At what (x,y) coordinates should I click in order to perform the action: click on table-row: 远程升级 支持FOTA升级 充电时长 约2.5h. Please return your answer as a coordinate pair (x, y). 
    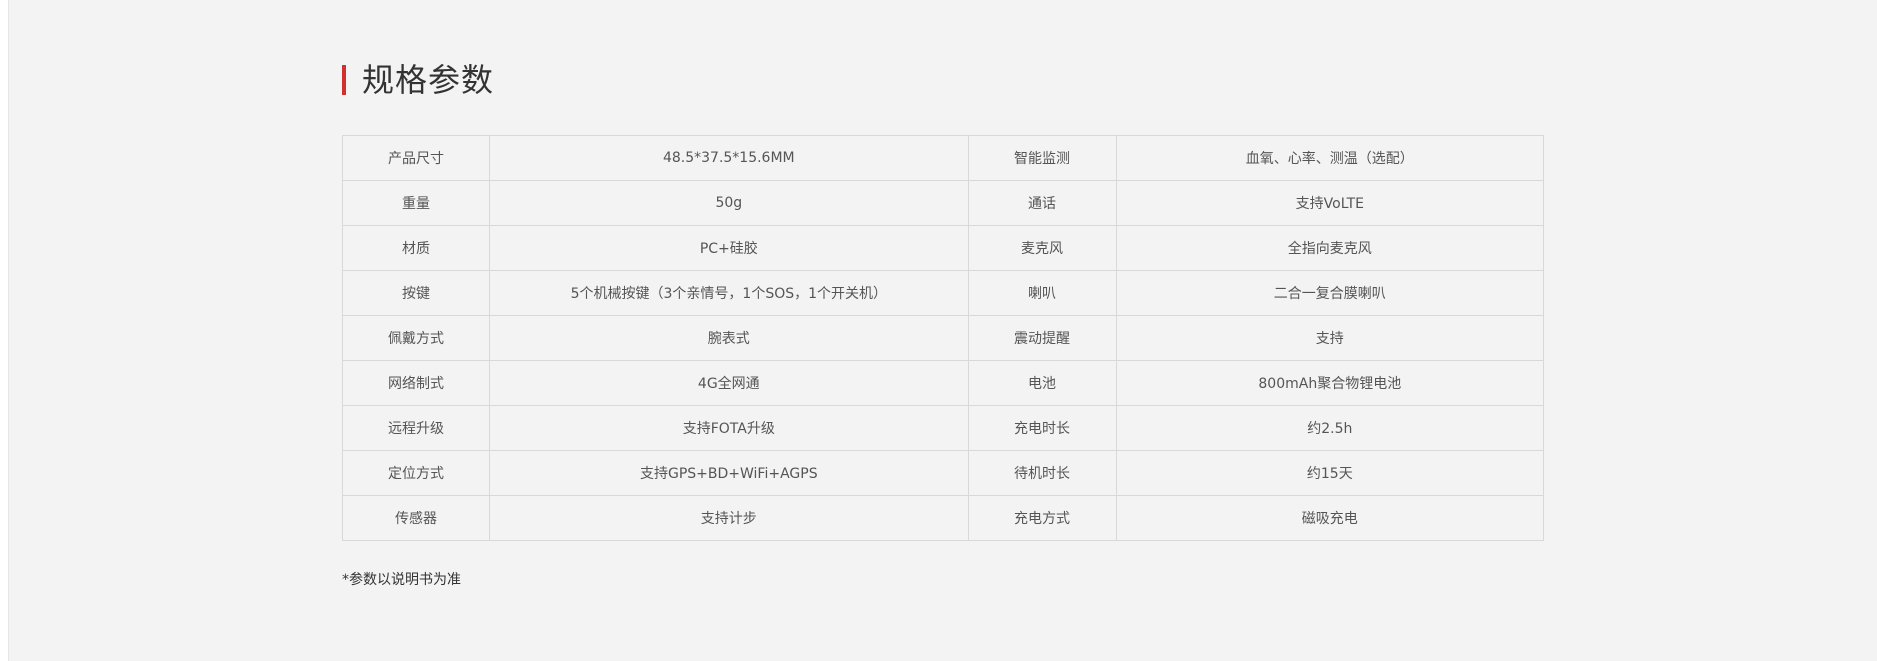
    Looking at the image, I should click on (943, 428).